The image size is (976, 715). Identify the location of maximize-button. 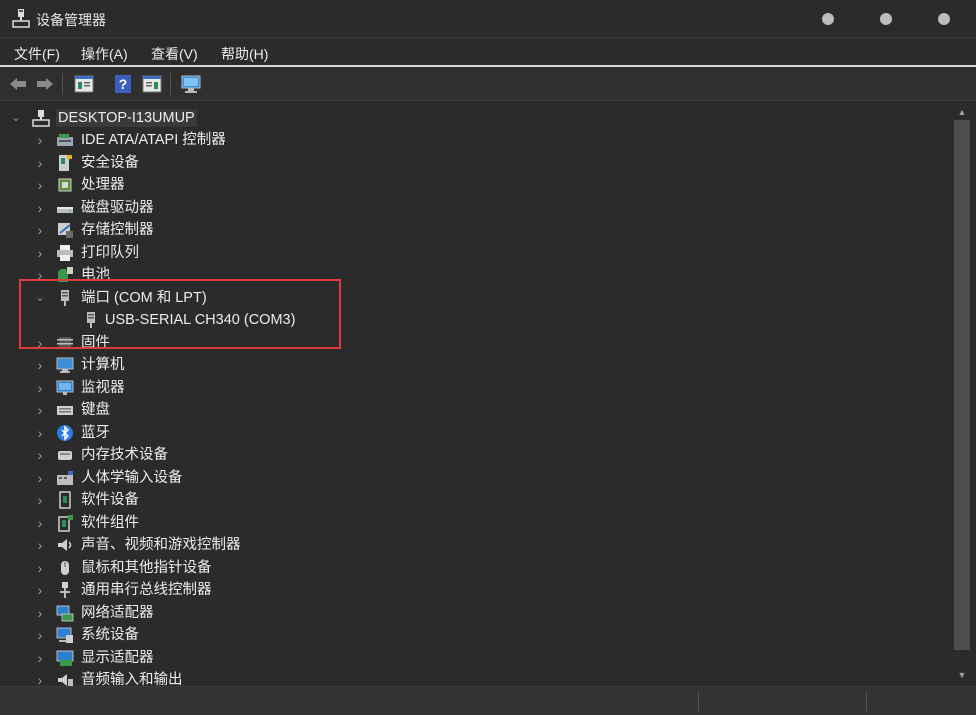
(886, 19).